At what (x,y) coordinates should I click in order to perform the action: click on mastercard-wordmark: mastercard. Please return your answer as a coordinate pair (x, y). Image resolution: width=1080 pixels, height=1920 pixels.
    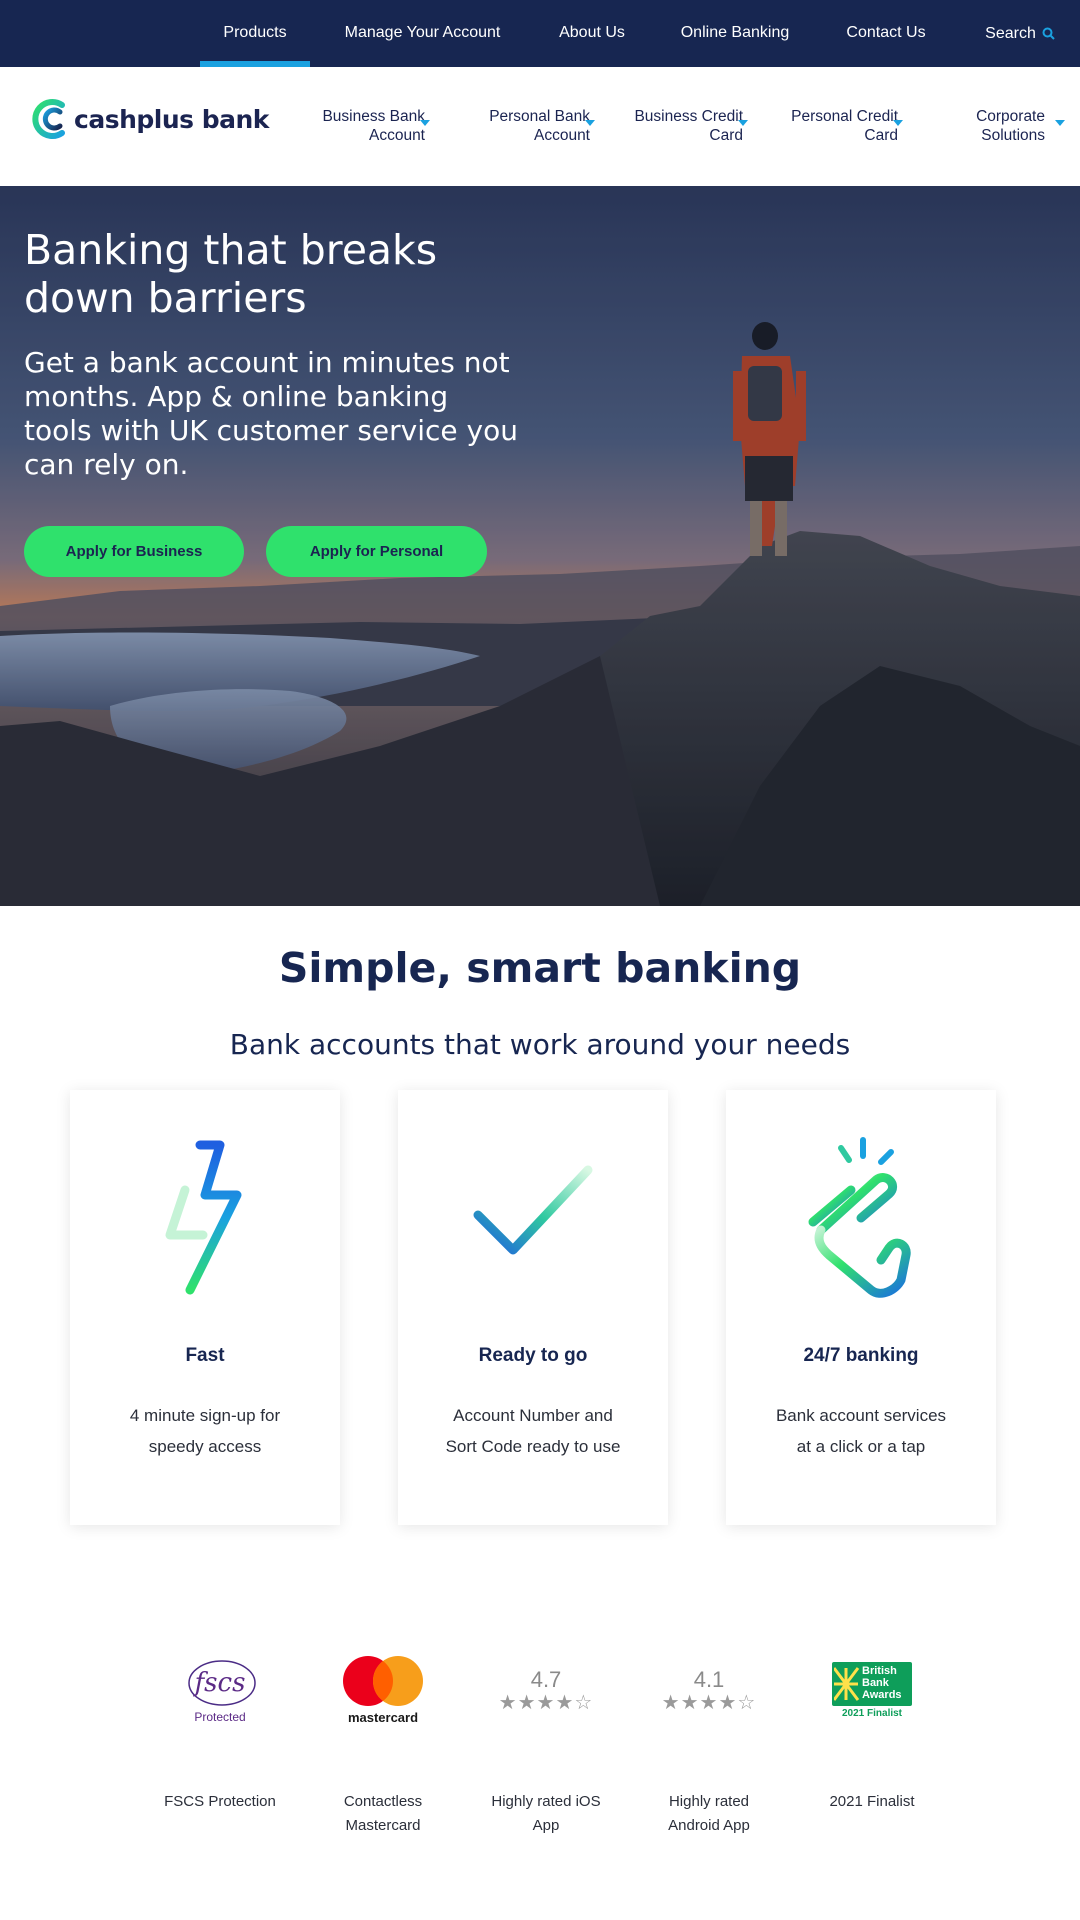
    Looking at the image, I should click on (383, 1717).